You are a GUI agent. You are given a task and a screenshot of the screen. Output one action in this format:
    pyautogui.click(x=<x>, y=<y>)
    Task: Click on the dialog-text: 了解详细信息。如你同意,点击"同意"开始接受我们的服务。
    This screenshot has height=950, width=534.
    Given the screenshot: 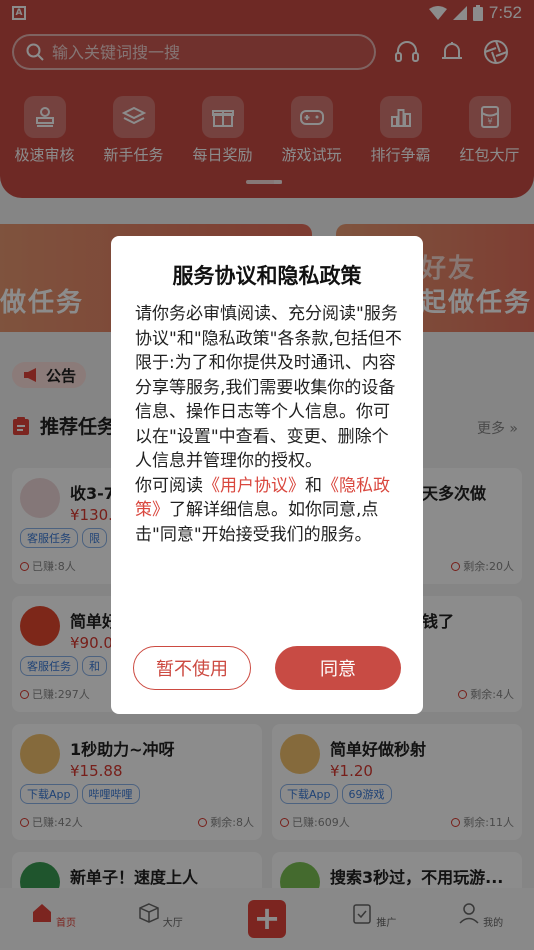 What is the action you would take?
    pyautogui.click(x=257, y=522)
    